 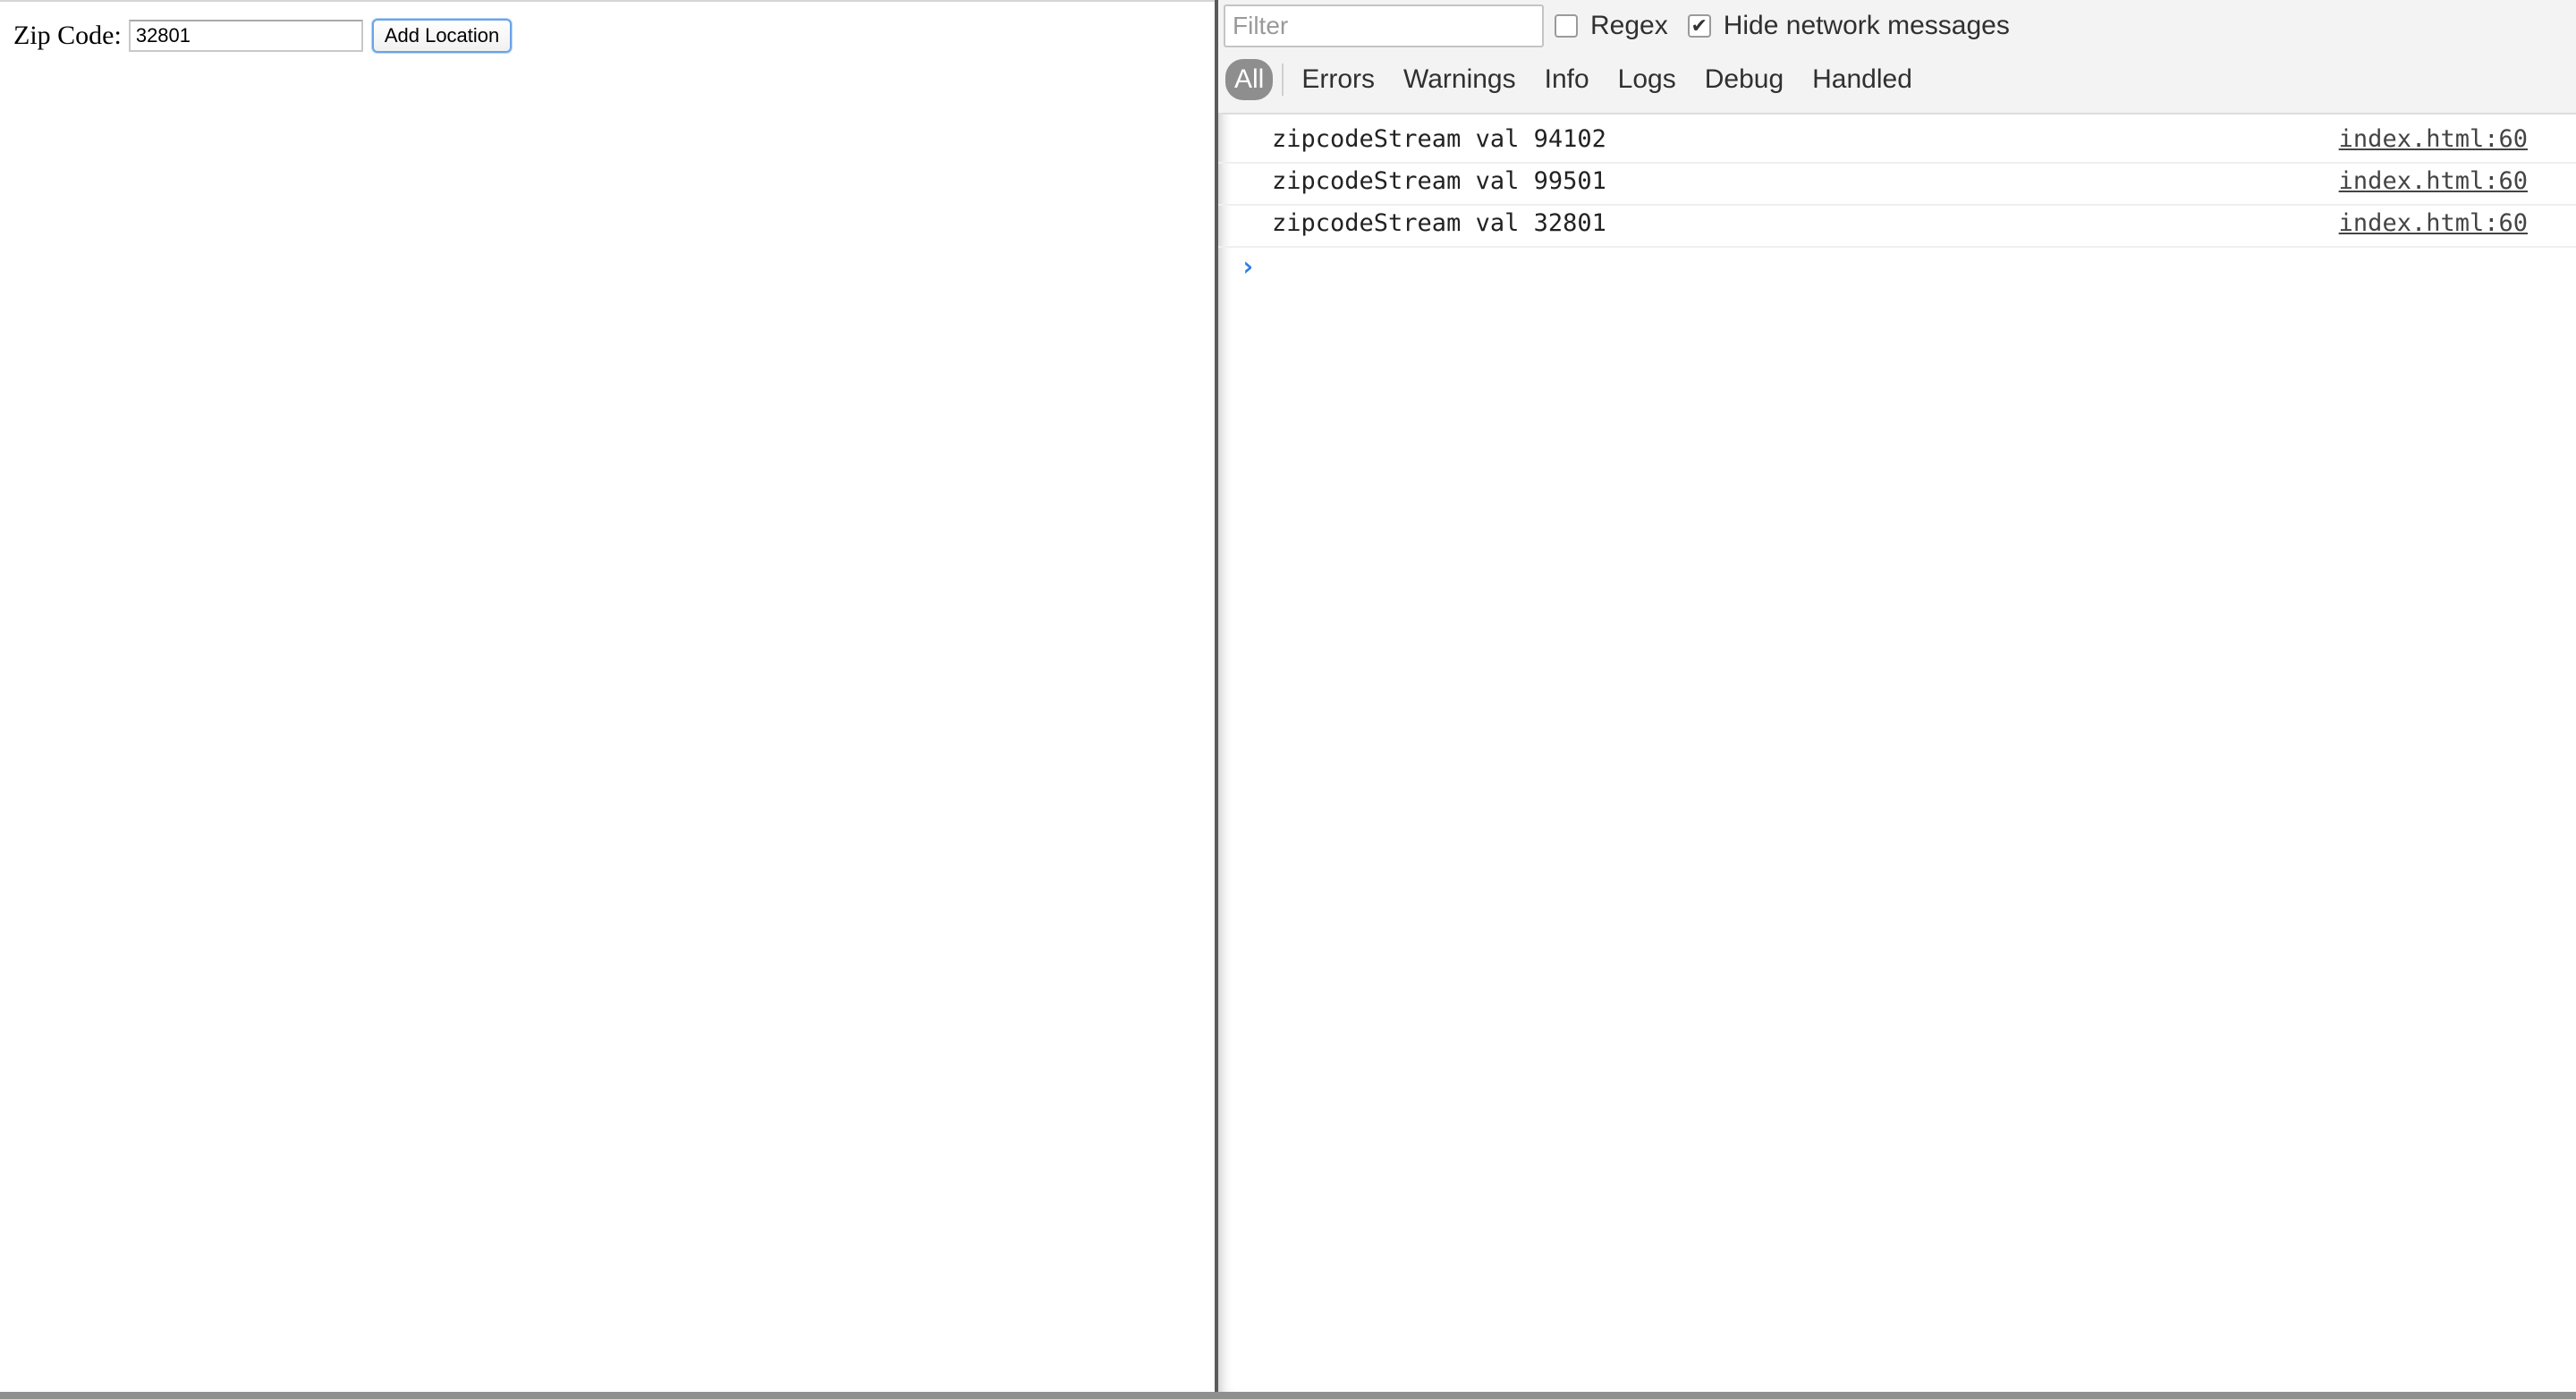 What do you see at coordinates (1897, 185) in the screenshot?
I see `console-message: zipcodeStream val 99501 index.html:60` at bounding box center [1897, 185].